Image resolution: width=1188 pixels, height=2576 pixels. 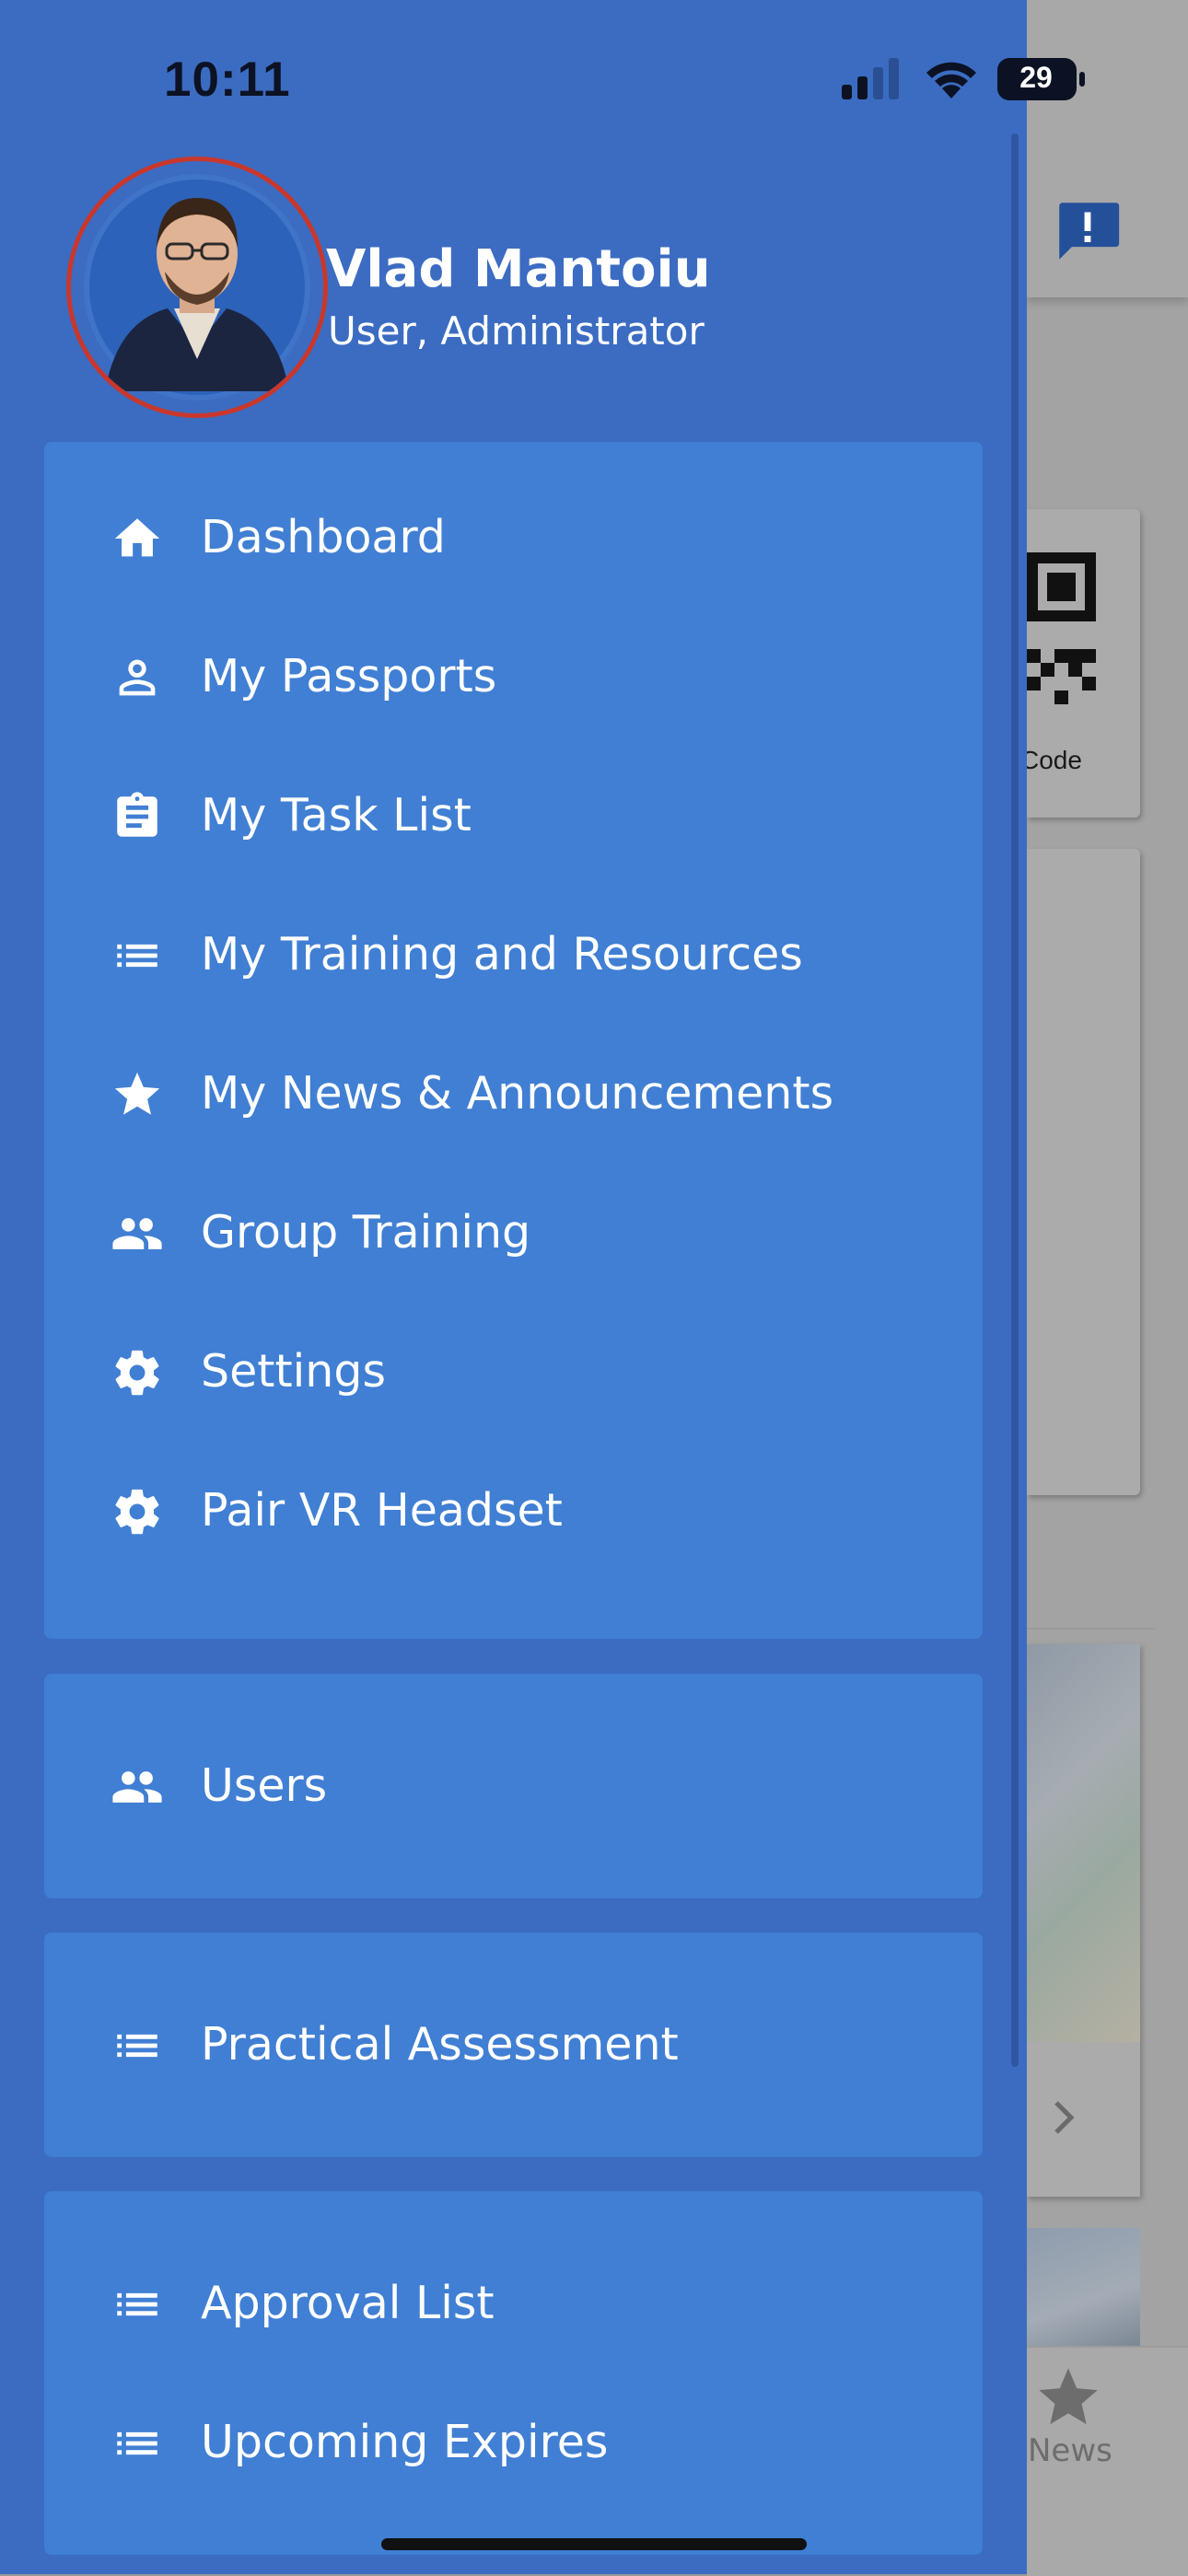 I want to click on menu-item-my-training-and-resources: My Training and Resources, so click(x=513, y=954).